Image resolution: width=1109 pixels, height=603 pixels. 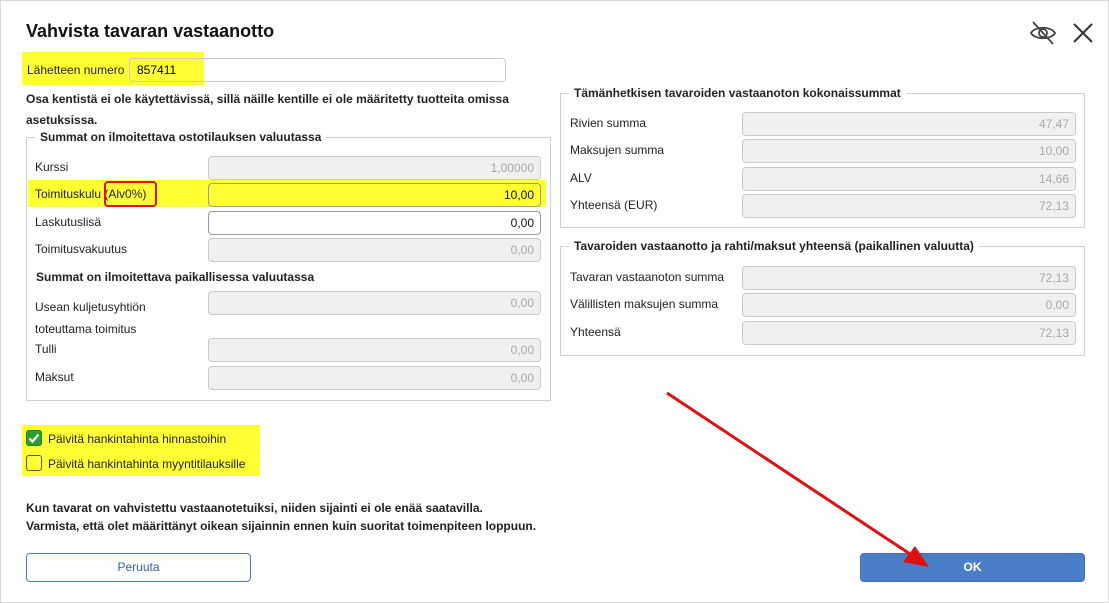 What do you see at coordinates (52, 167) in the screenshot?
I see `rate-label: Kurssi` at bounding box center [52, 167].